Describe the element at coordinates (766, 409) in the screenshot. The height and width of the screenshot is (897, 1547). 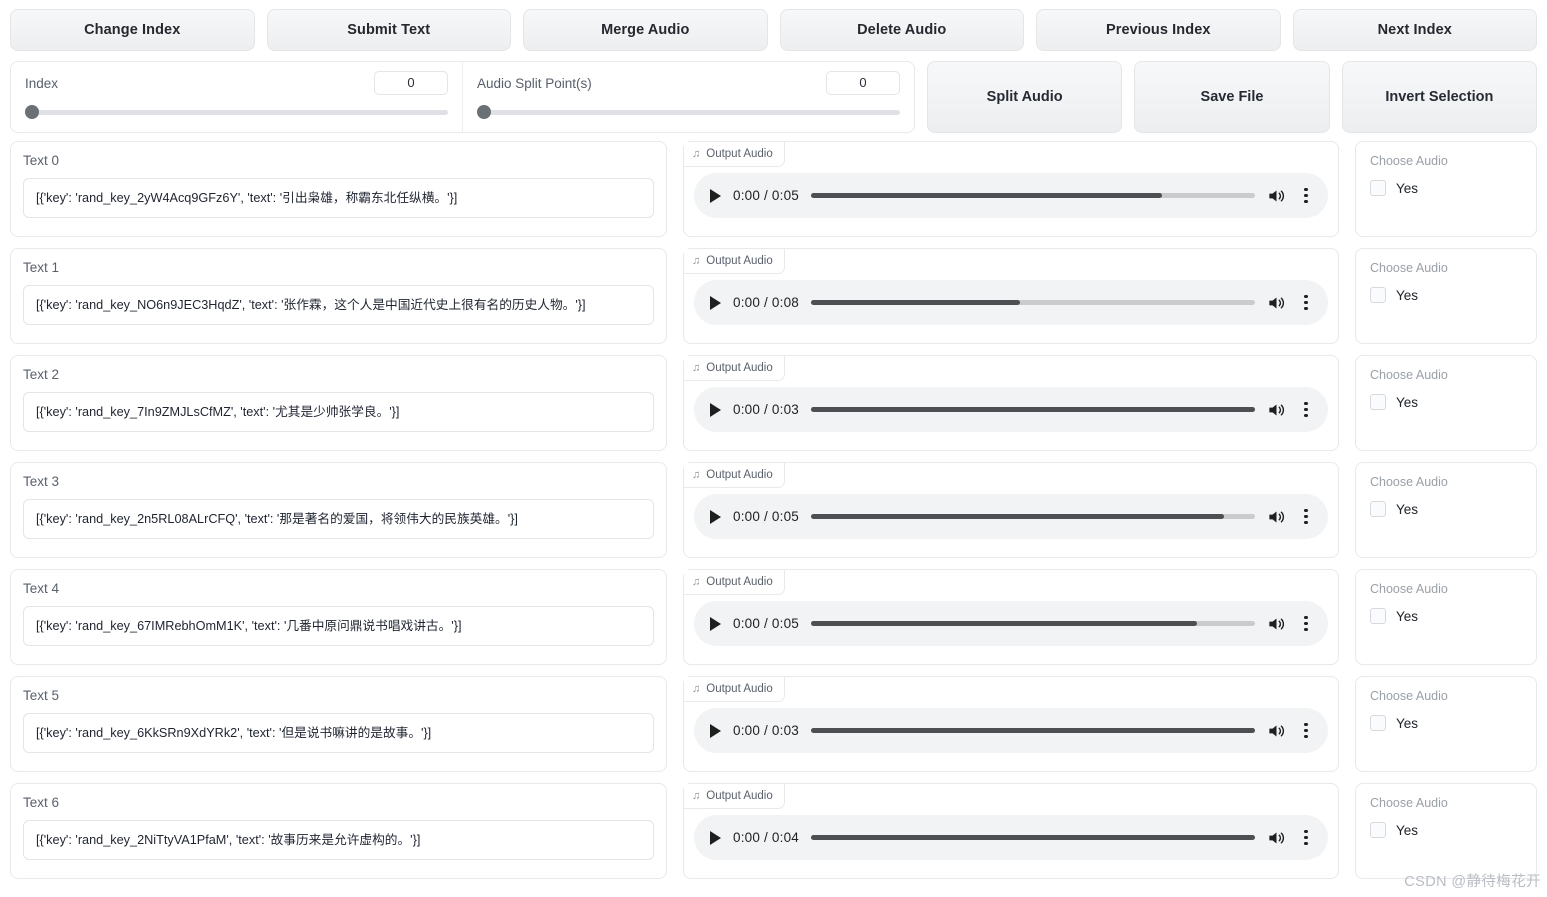
I see `audio-time-display: 0:00 / 0:03` at that location.